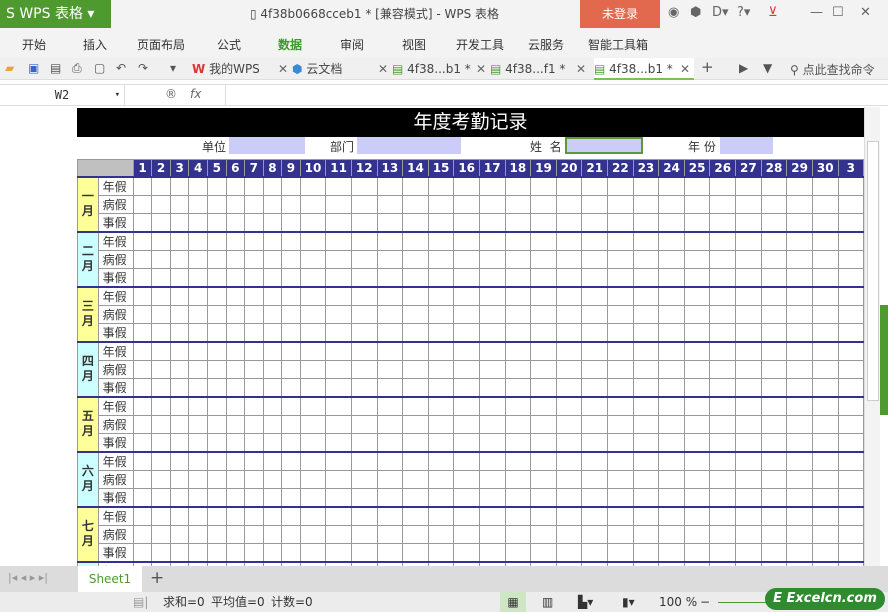 The image size is (888, 612). I want to click on close-button: ✕, so click(865, 12).